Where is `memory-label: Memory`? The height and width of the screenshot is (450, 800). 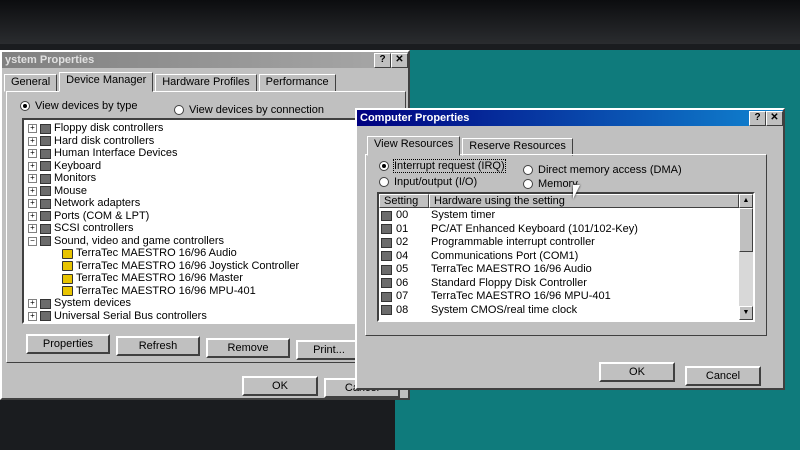
memory-label: Memory is located at coordinates (558, 184).